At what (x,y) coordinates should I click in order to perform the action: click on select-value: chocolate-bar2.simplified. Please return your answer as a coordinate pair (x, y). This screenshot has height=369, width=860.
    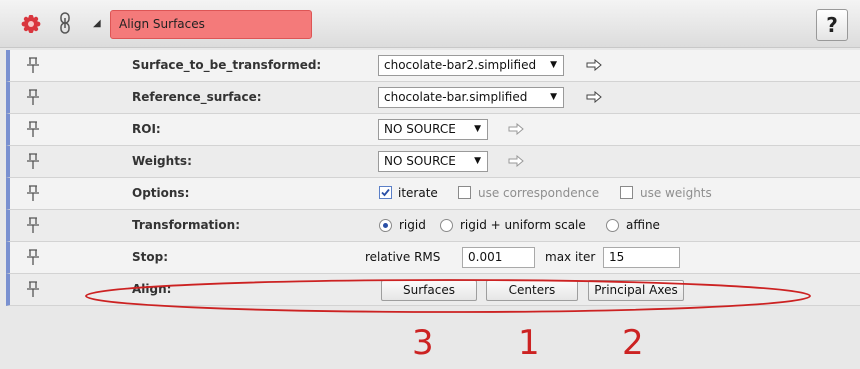
    Looking at the image, I should click on (460, 65).